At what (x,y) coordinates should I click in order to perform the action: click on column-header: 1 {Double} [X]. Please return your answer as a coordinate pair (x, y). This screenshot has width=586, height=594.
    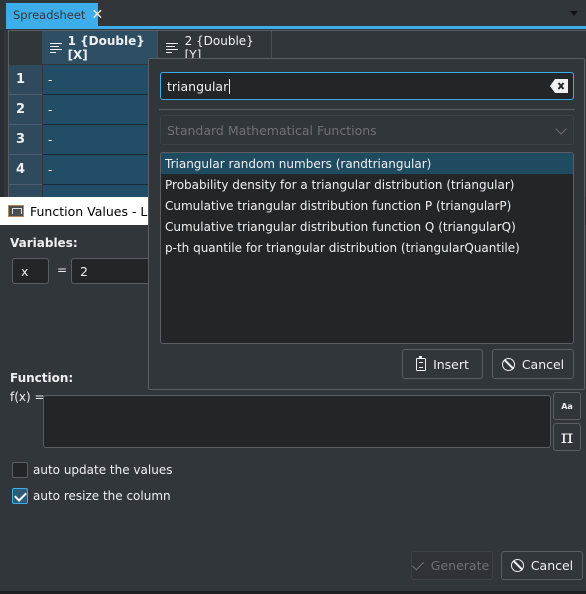
    Looking at the image, I should click on (100, 47).